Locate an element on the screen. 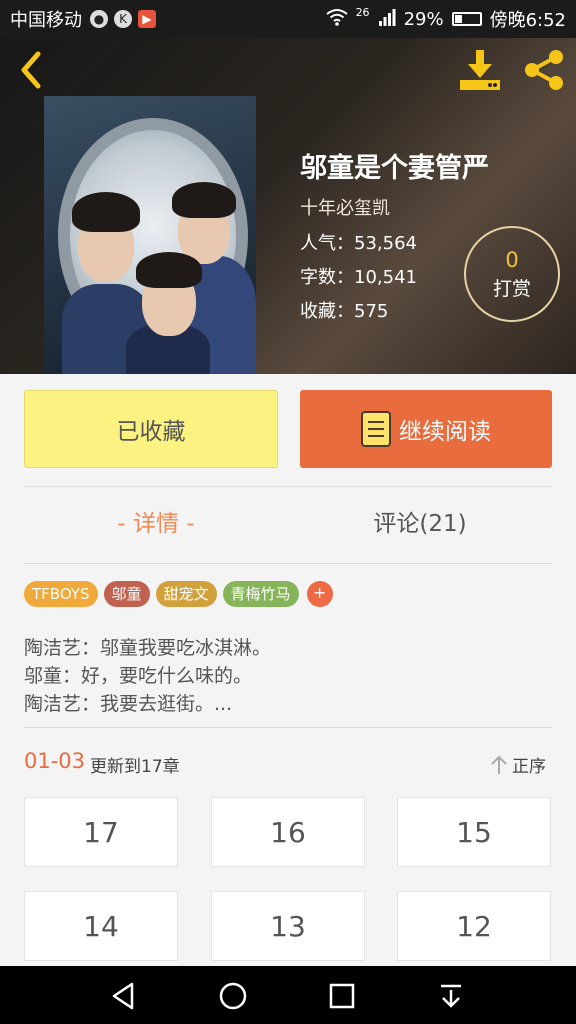 This screenshot has height=1024, width=576. download-button is located at coordinates (480, 70).